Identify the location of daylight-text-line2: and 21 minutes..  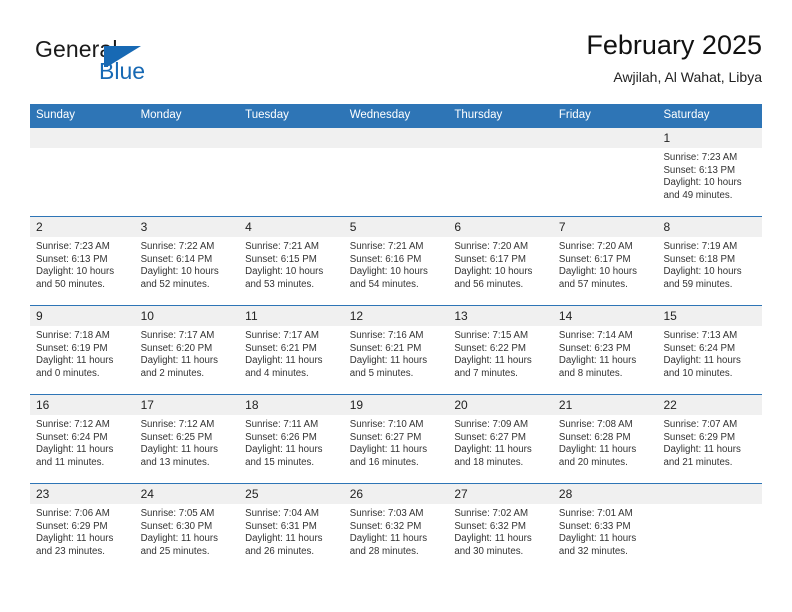
(698, 462).